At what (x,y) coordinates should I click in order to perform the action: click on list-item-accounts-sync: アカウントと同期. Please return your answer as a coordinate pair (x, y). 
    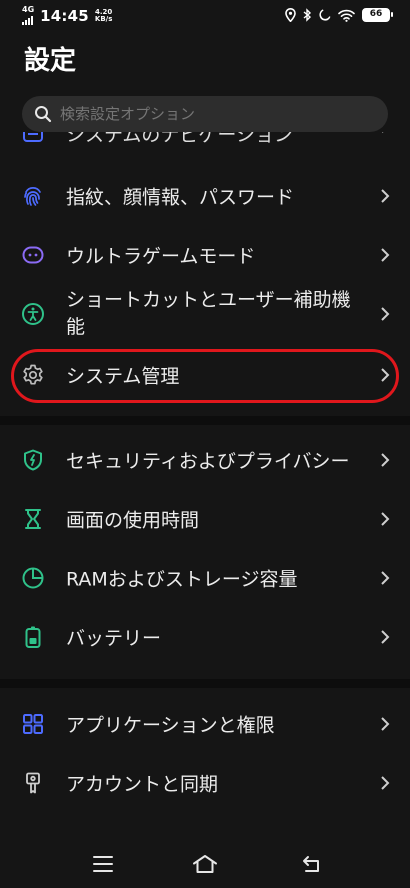
    Looking at the image, I should click on (205, 783).